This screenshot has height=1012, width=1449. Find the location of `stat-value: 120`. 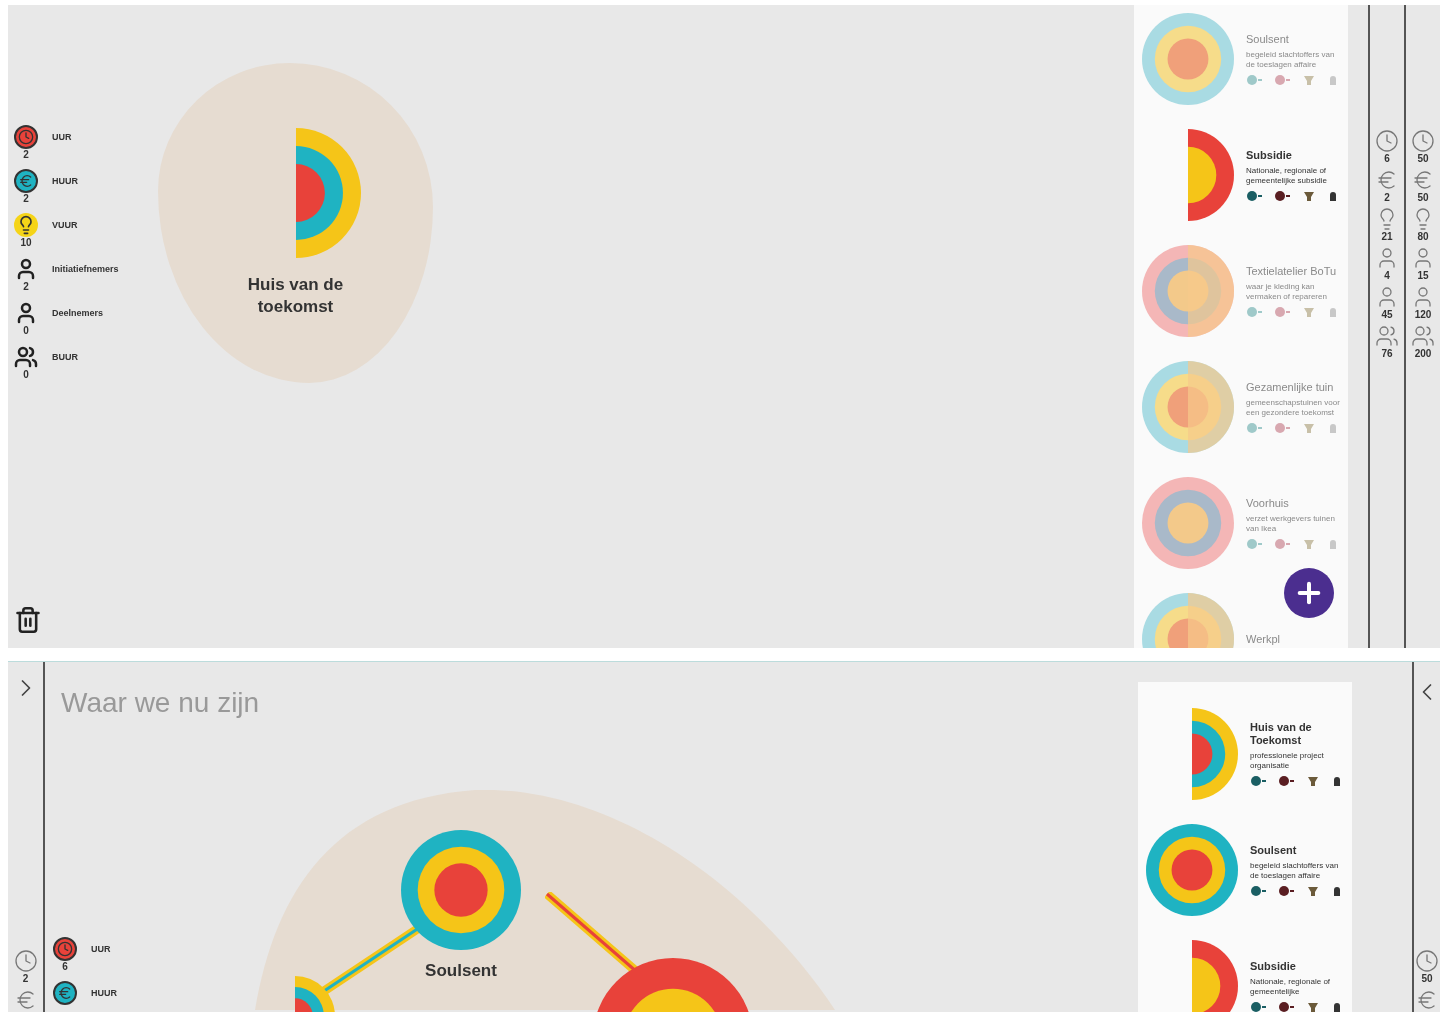

stat-value: 120 is located at coordinates (1423, 315).